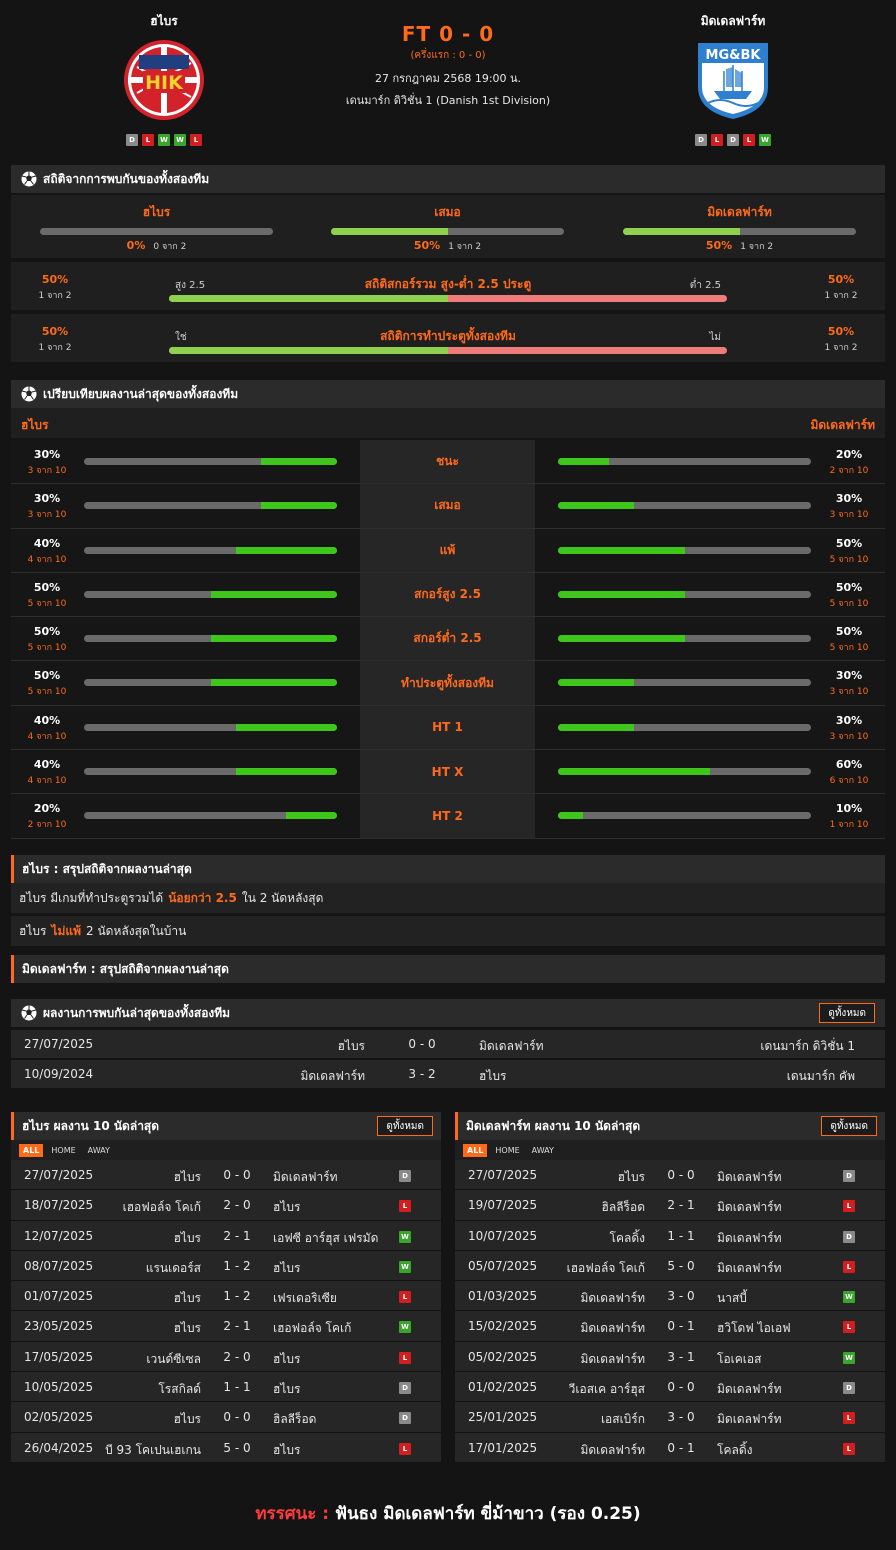 This screenshot has height=1550, width=896. I want to click on home-team-logo-icon: HIK, so click(164, 80).